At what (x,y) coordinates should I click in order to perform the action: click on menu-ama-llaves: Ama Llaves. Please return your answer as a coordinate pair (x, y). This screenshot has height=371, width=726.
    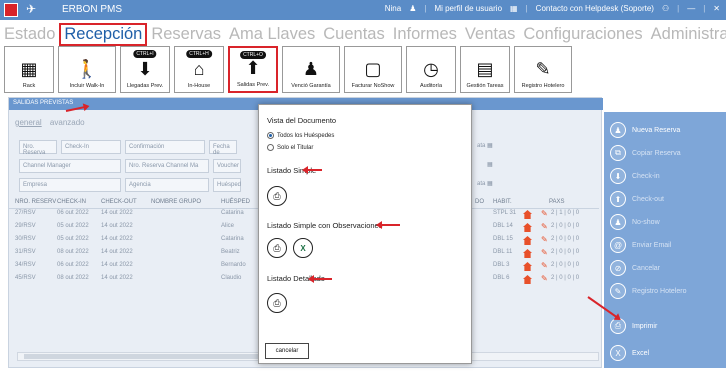
    Looking at the image, I should click on (272, 34).